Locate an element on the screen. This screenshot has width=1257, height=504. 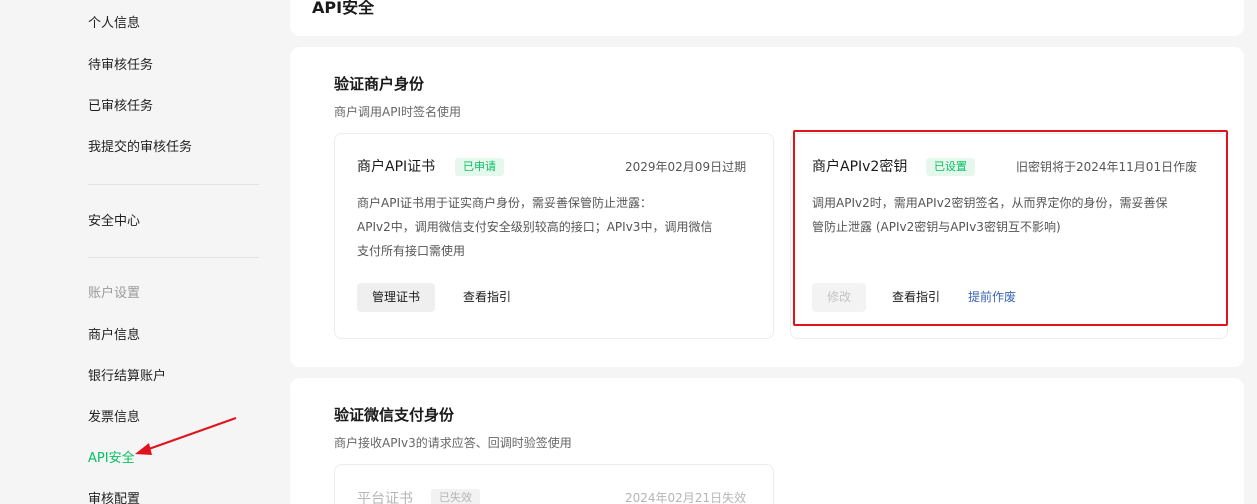
merchant-section-title: 验证商户身份 is located at coordinates (379, 84).